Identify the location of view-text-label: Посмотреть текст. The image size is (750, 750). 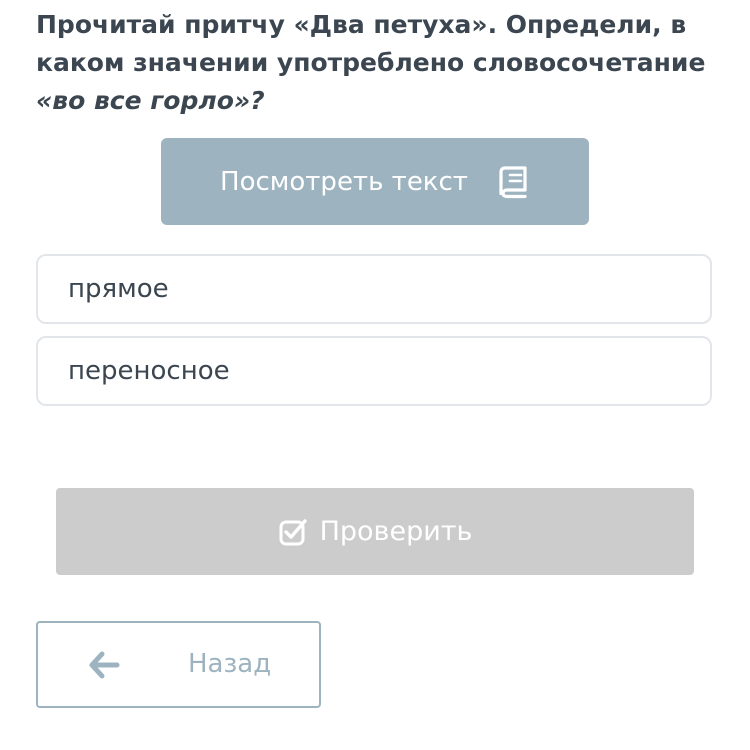
(344, 181).